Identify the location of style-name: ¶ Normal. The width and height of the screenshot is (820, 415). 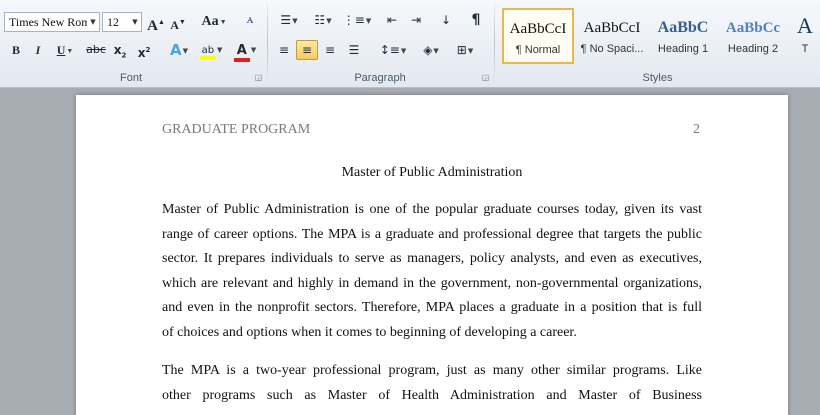
(538, 50).